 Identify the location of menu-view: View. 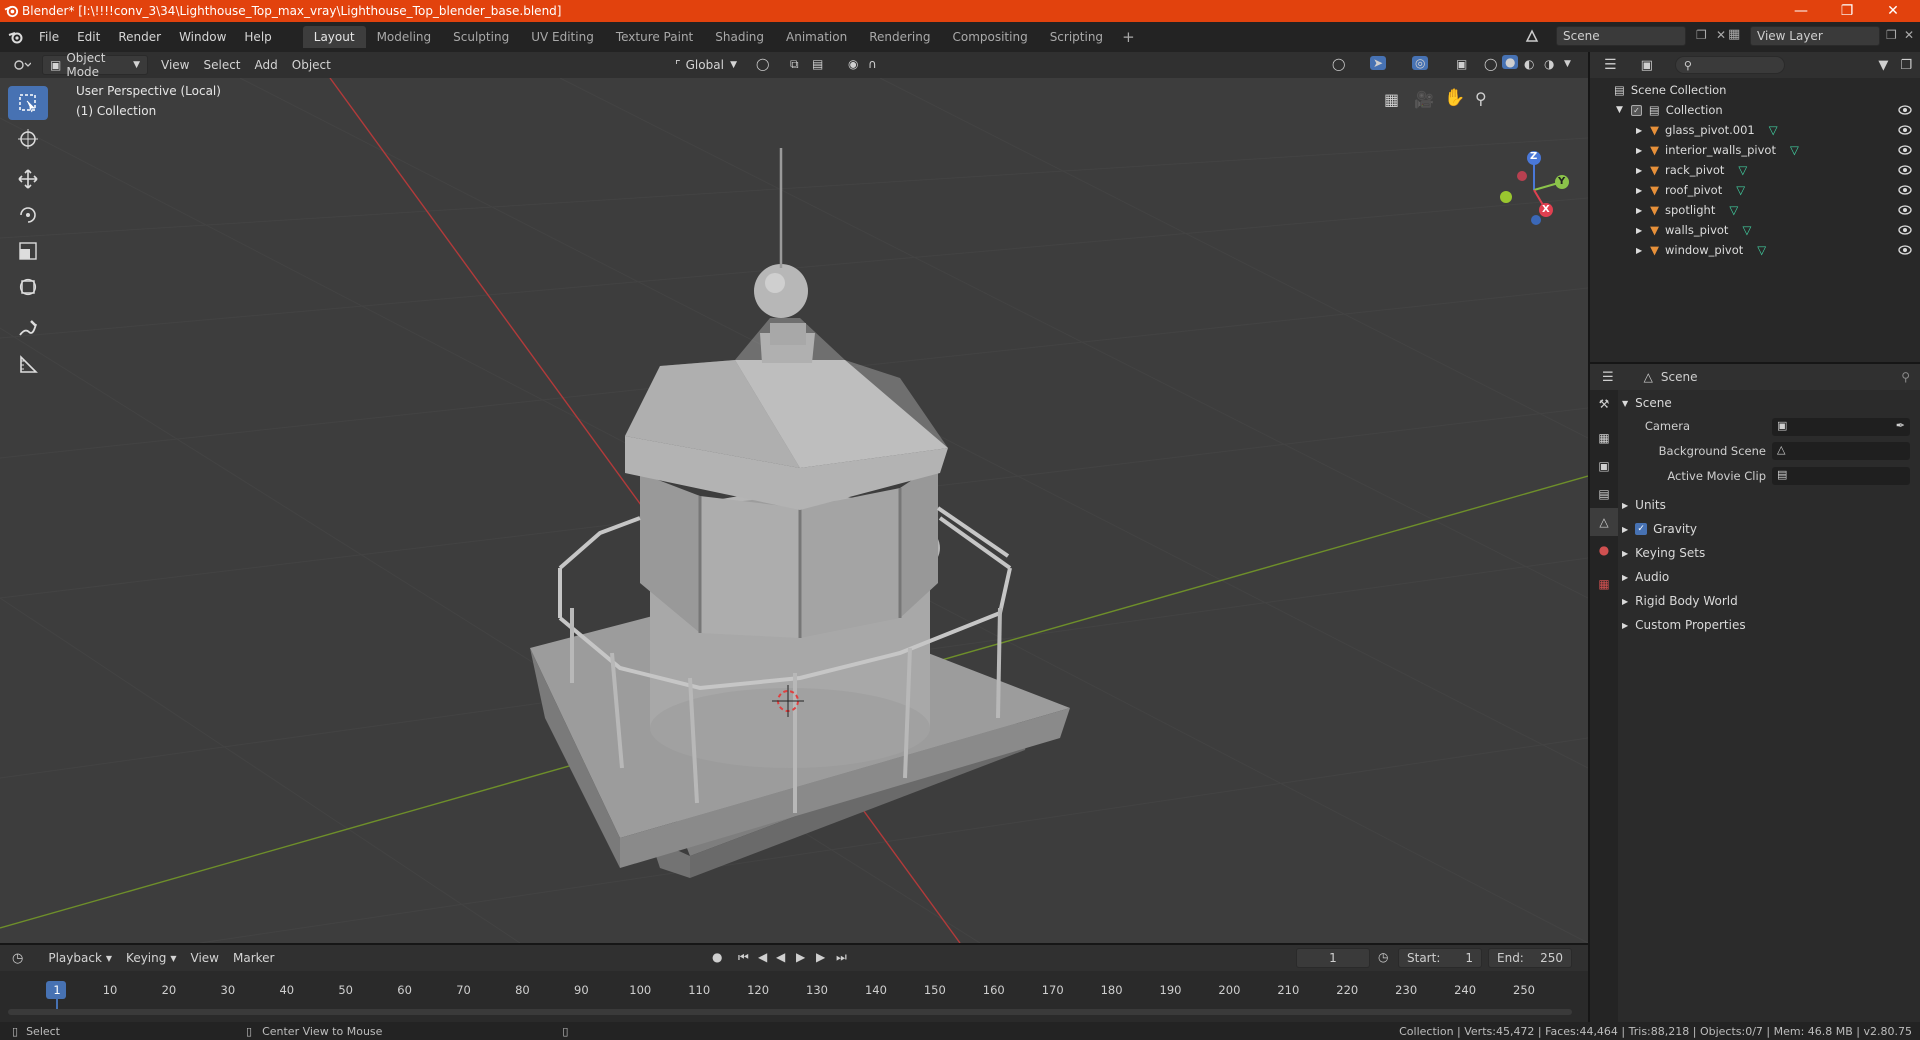
(175, 65).